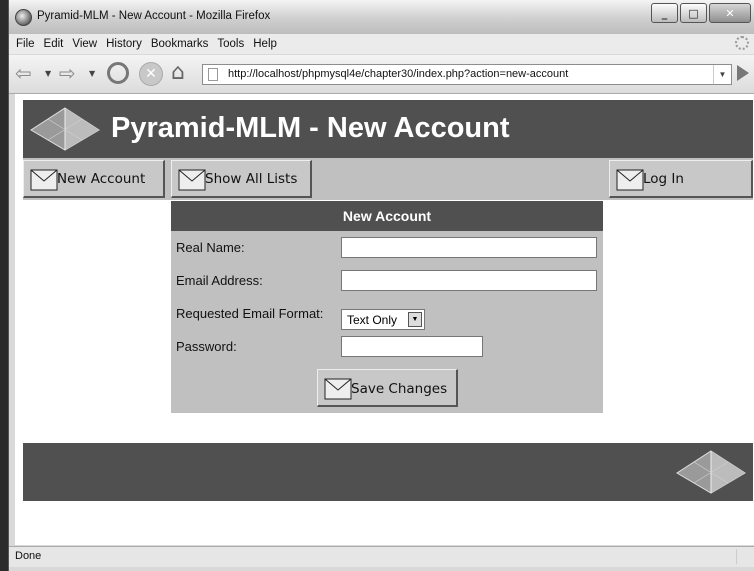 This screenshot has height=571, width=754. What do you see at coordinates (388, 472) in the screenshot?
I see `page-footer` at bounding box center [388, 472].